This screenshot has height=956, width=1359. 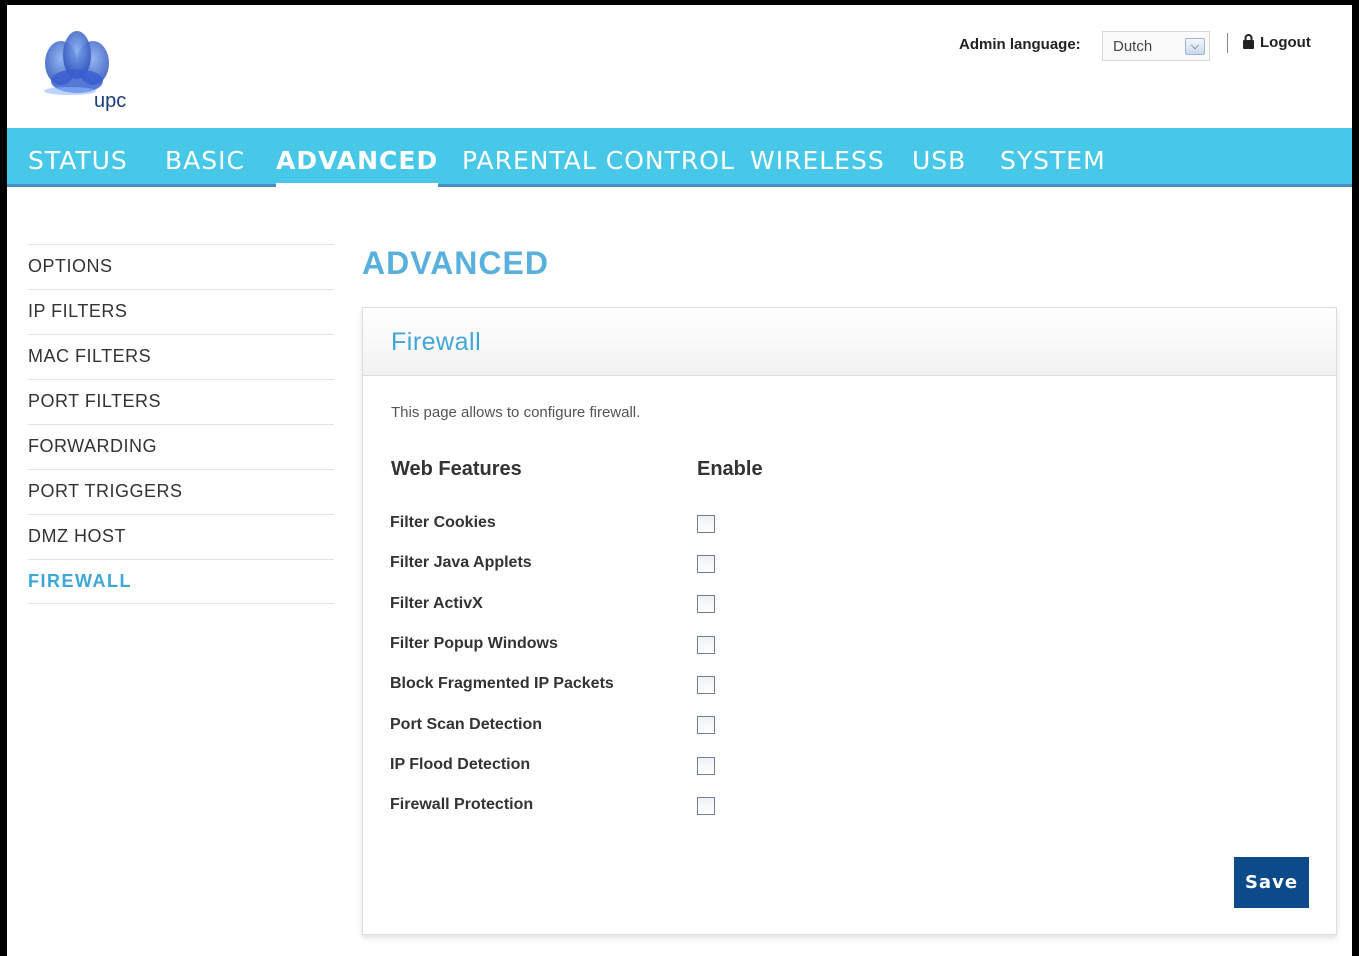 What do you see at coordinates (455, 263) in the screenshot?
I see `page-title: ADVANCED` at bounding box center [455, 263].